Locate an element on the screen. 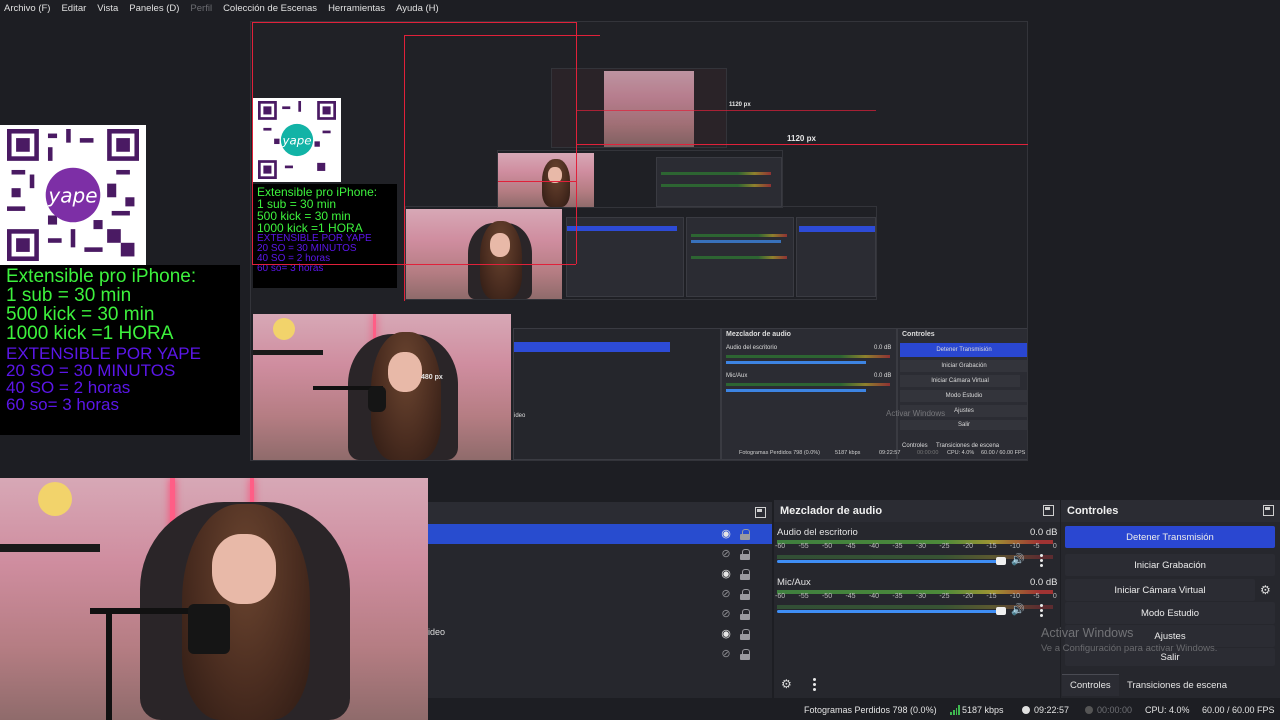 The image size is (1280, 720). controls-header: Controles is located at coordinates (1170, 511).